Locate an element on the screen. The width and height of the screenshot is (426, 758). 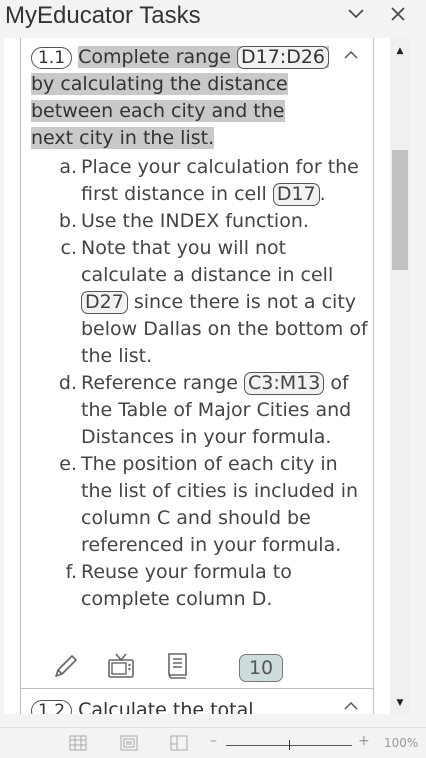
task-number-badge: 1.2 is located at coordinates (52, 707).